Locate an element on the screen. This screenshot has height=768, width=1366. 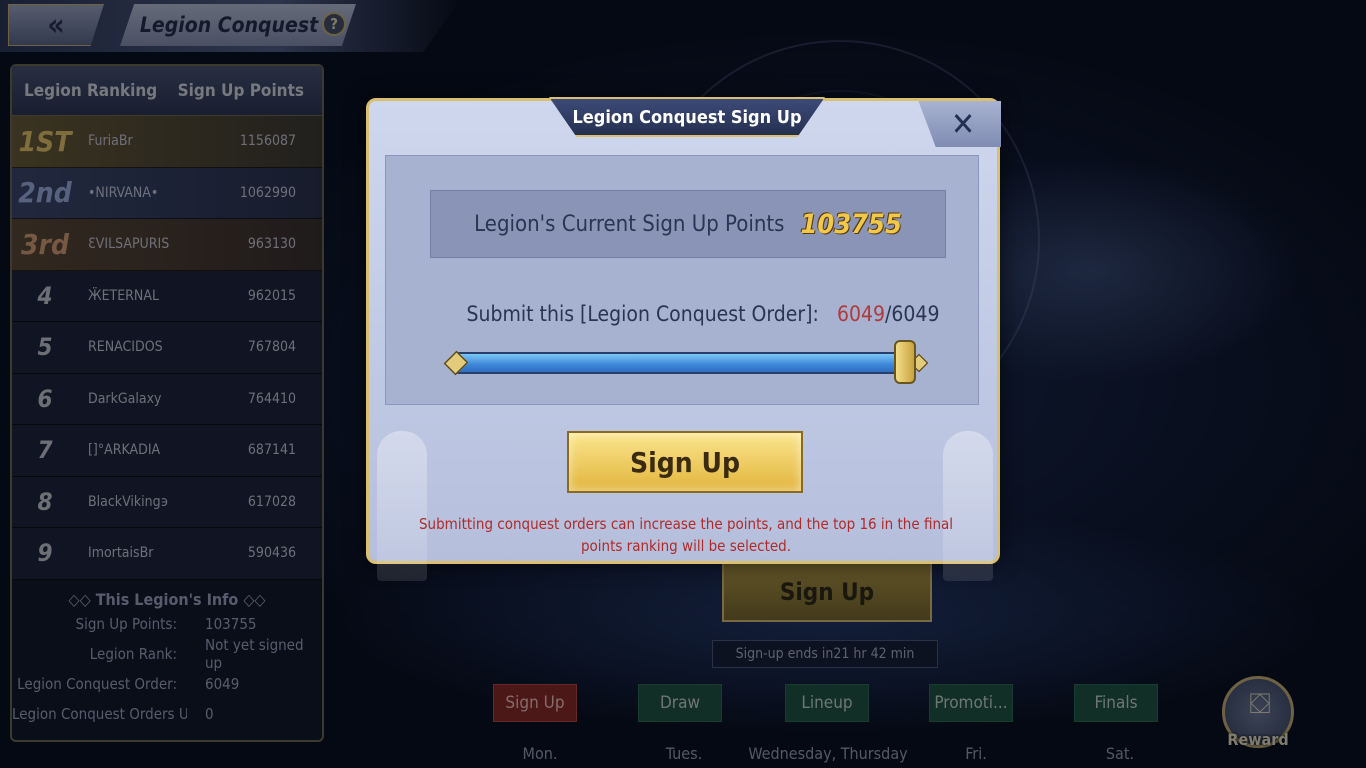
double-chevron-left-icon: « is located at coordinates (56, 25).